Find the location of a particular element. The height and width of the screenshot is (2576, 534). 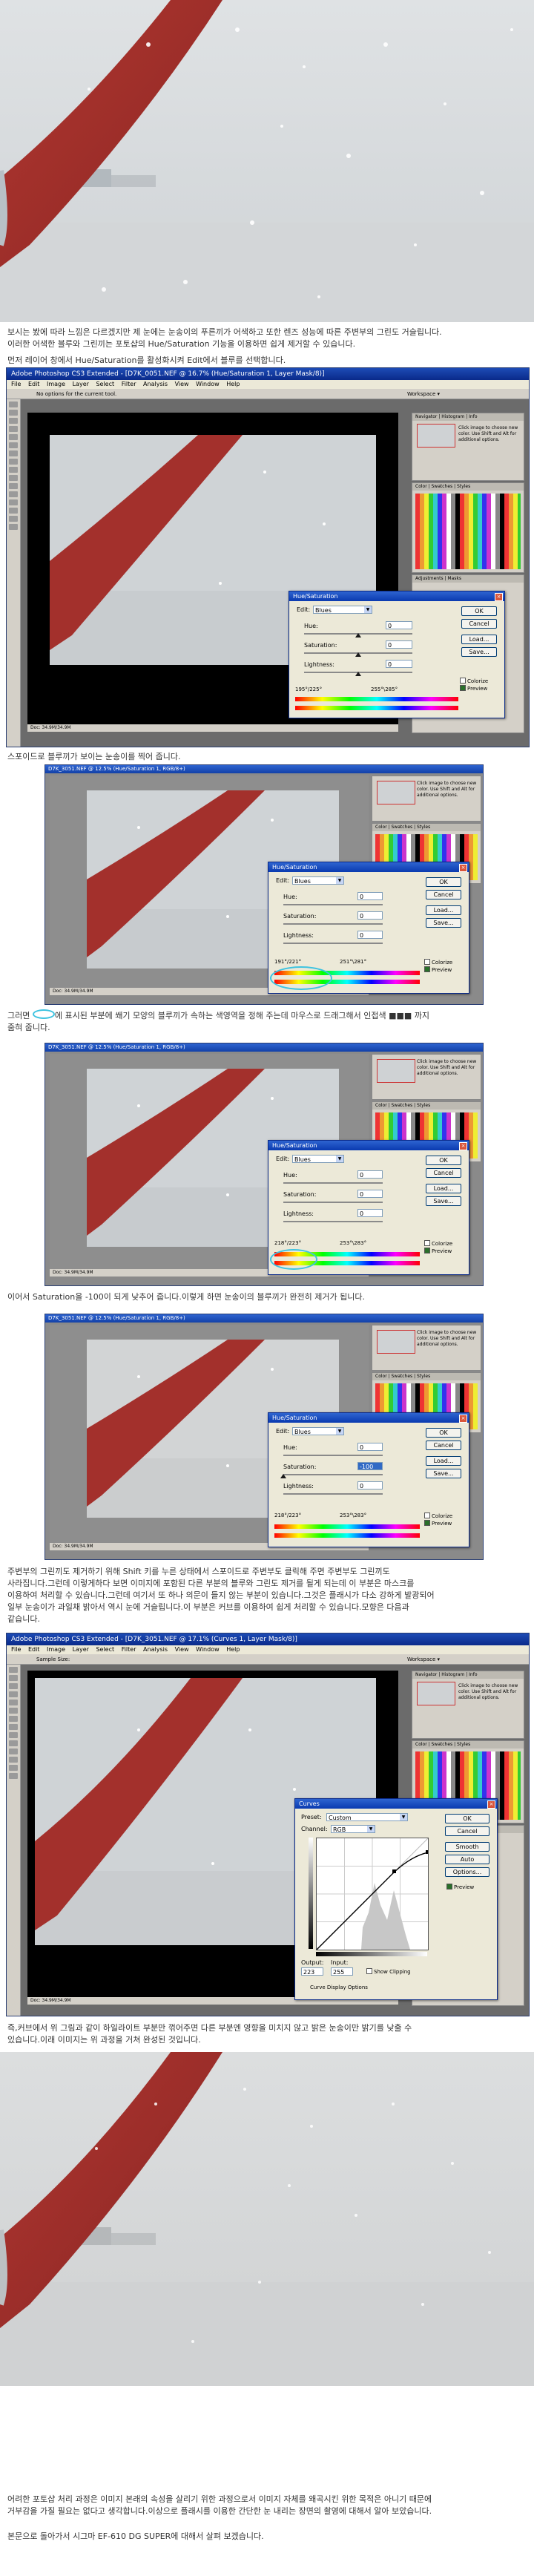

edit-select-4: Blues ▼ is located at coordinates (318, 1431).